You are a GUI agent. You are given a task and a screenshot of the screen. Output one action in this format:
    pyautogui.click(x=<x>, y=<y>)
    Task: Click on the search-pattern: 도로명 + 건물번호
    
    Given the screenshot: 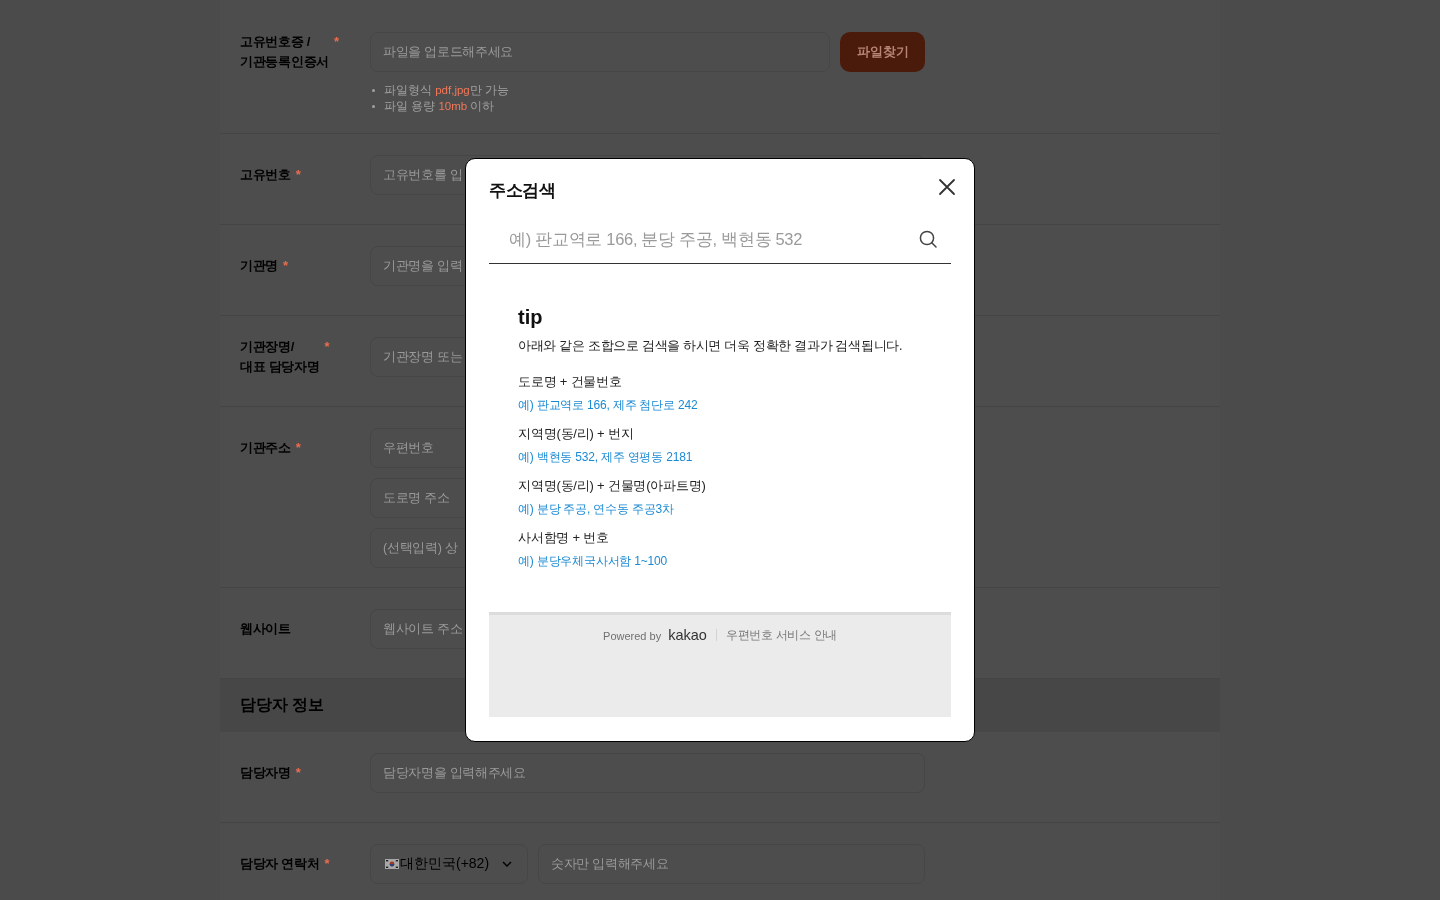 What is the action you would take?
    pyautogui.click(x=570, y=382)
    